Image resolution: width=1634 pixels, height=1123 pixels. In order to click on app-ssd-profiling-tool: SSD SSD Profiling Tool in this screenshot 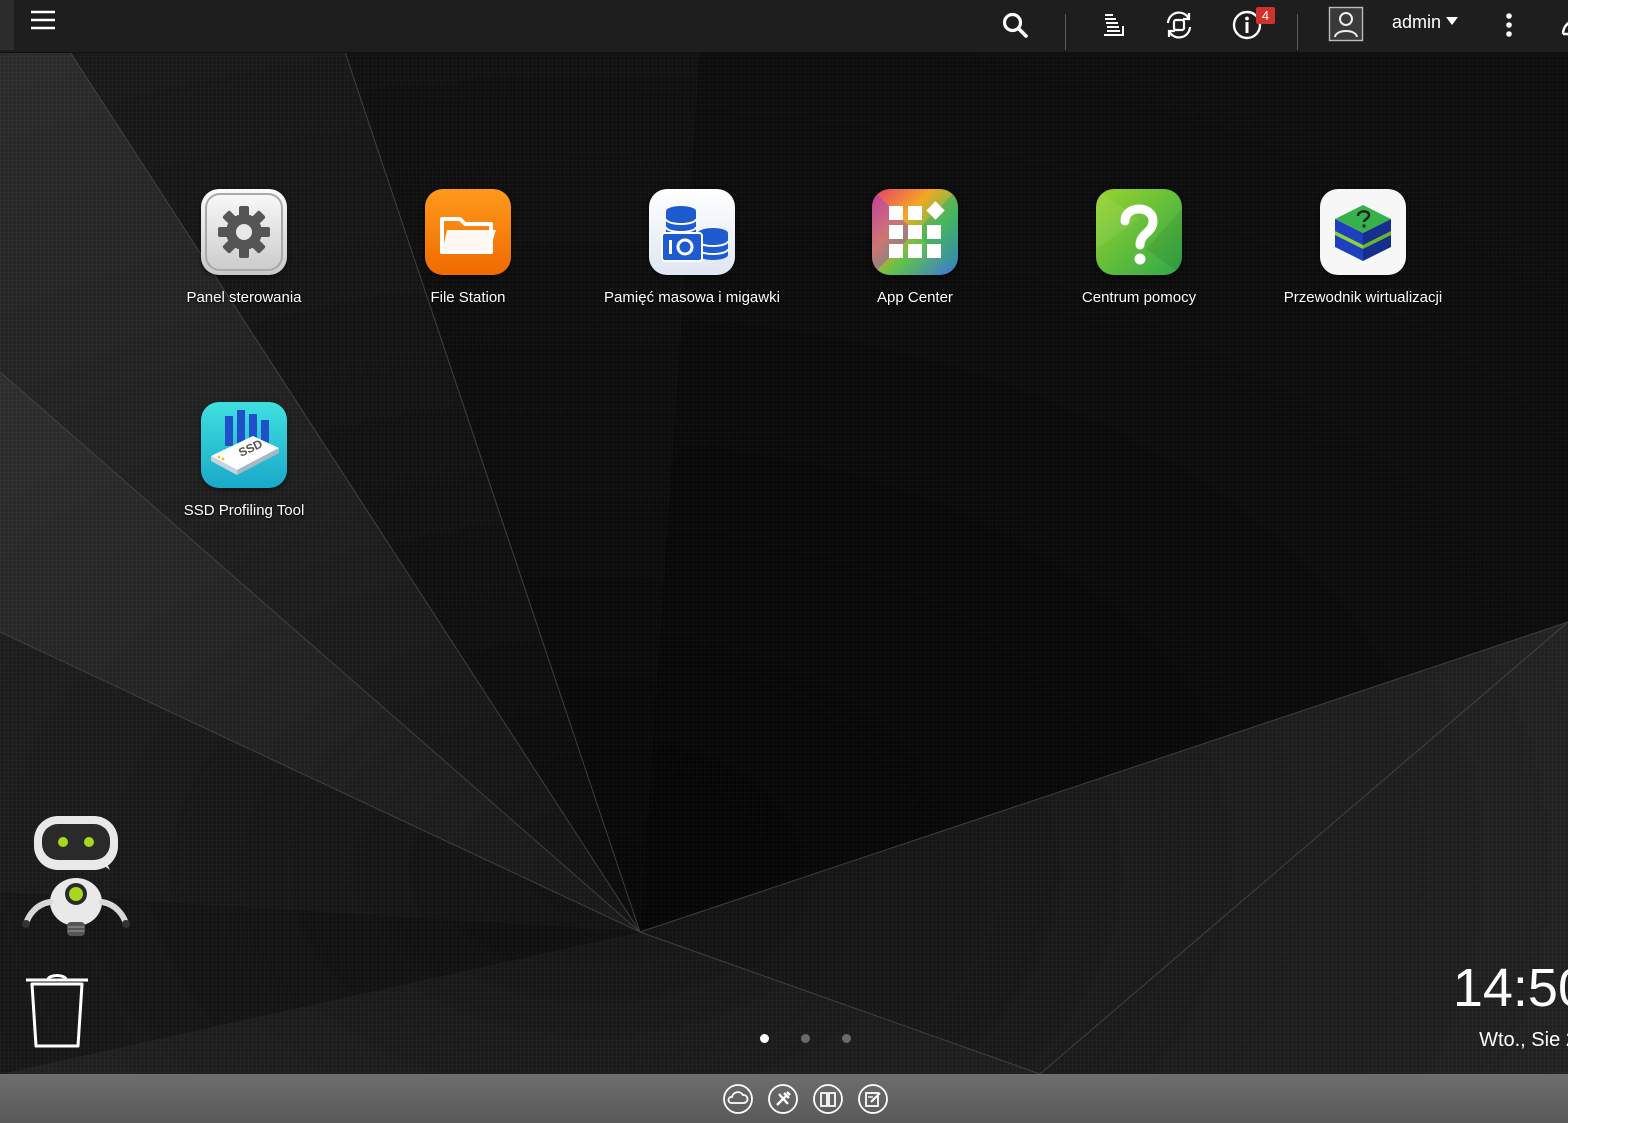, I will do `click(244, 461)`.